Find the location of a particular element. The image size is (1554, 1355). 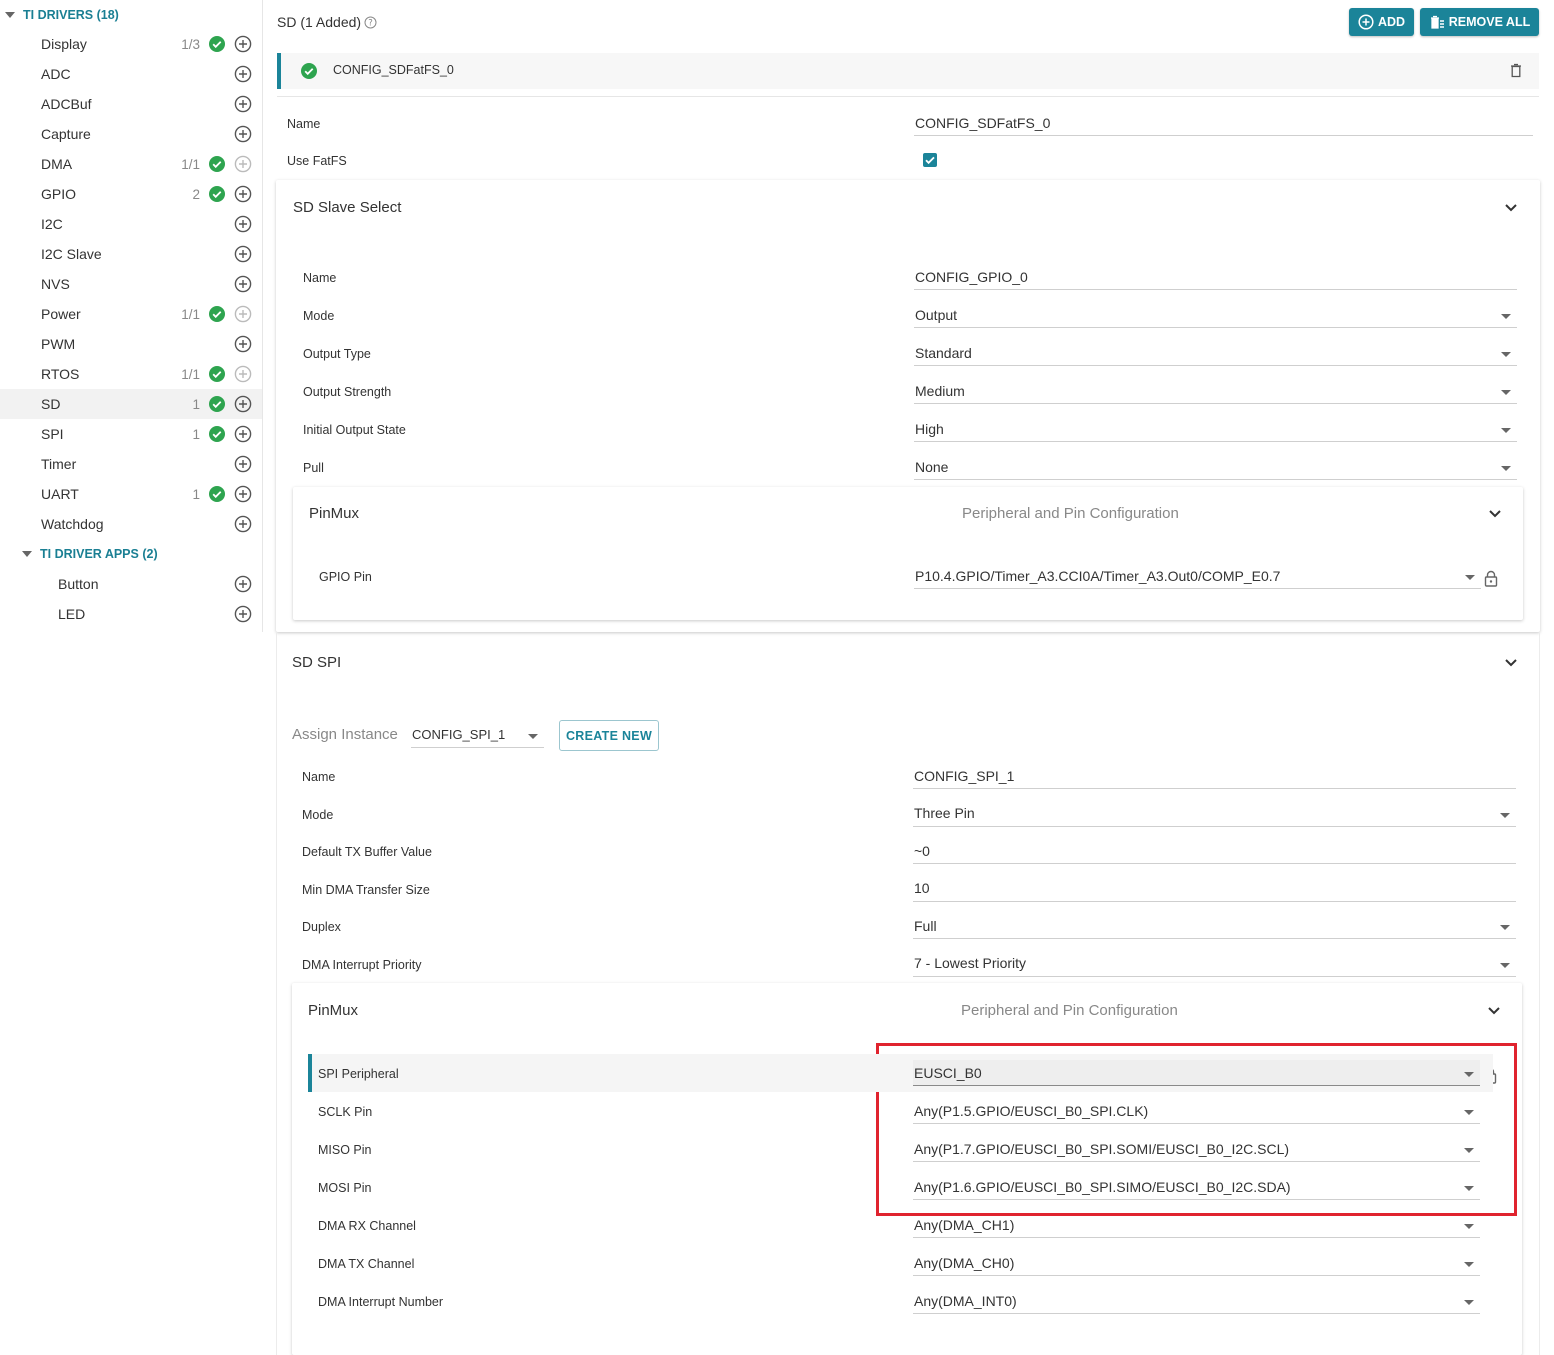

min-dma-transfer-size-field: 10 is located at coordinates (1214, 889).